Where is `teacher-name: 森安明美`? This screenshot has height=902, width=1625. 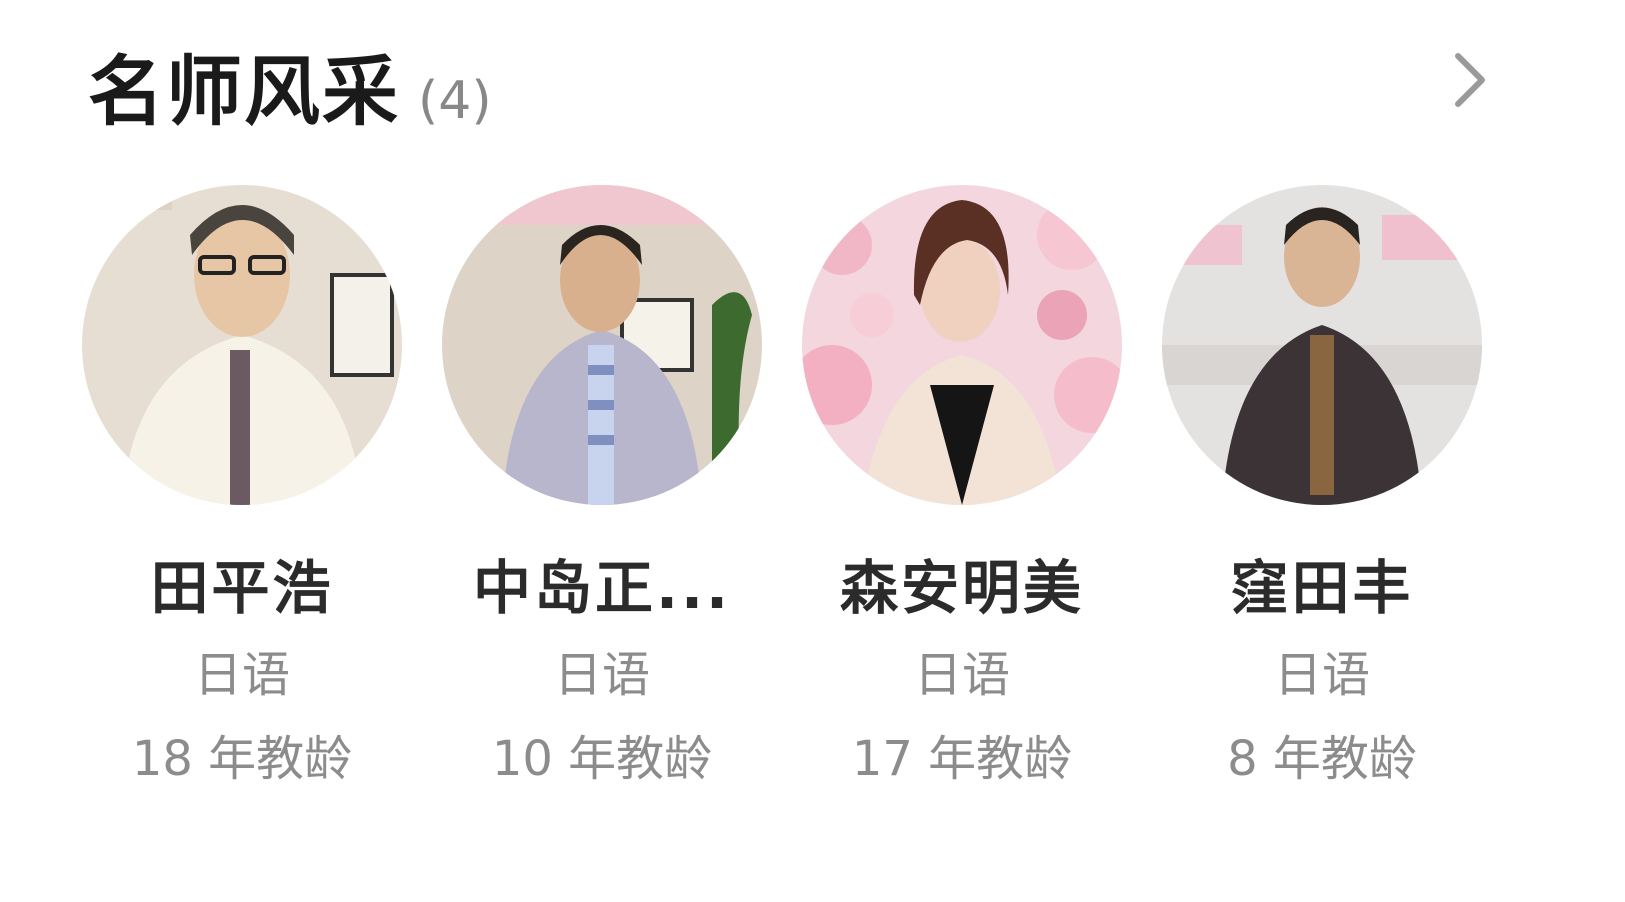 teacher-name: 森安明美 is located at coordinates (961, 588).